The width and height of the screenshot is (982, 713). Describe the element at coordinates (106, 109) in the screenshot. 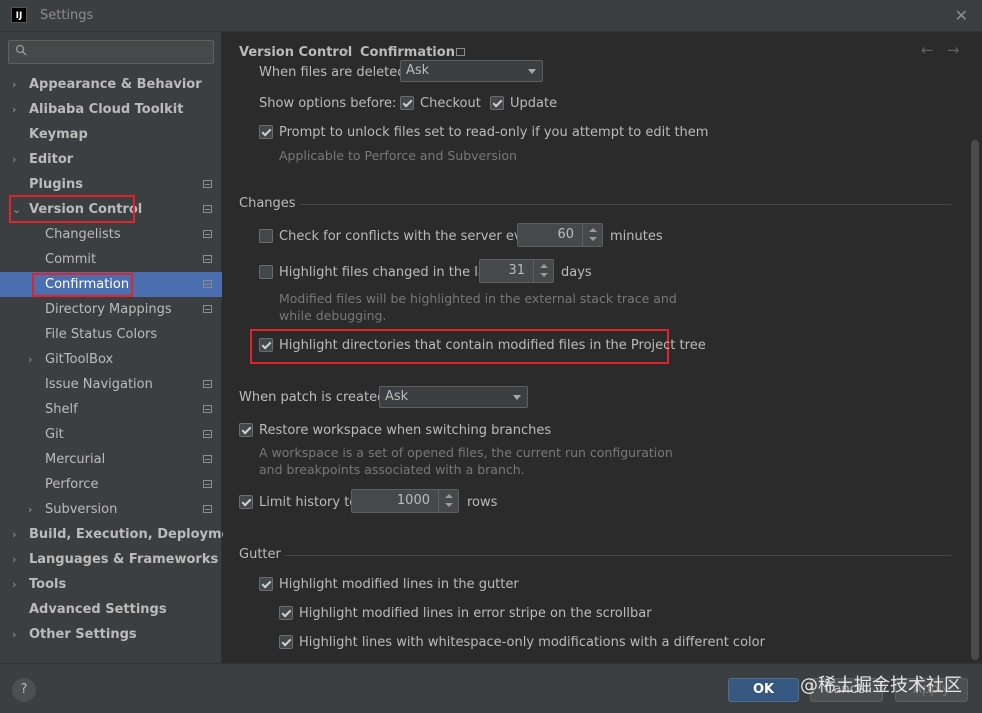

I see `sidebar-item-label: Alibaba Cloud Toolkit` at that location.